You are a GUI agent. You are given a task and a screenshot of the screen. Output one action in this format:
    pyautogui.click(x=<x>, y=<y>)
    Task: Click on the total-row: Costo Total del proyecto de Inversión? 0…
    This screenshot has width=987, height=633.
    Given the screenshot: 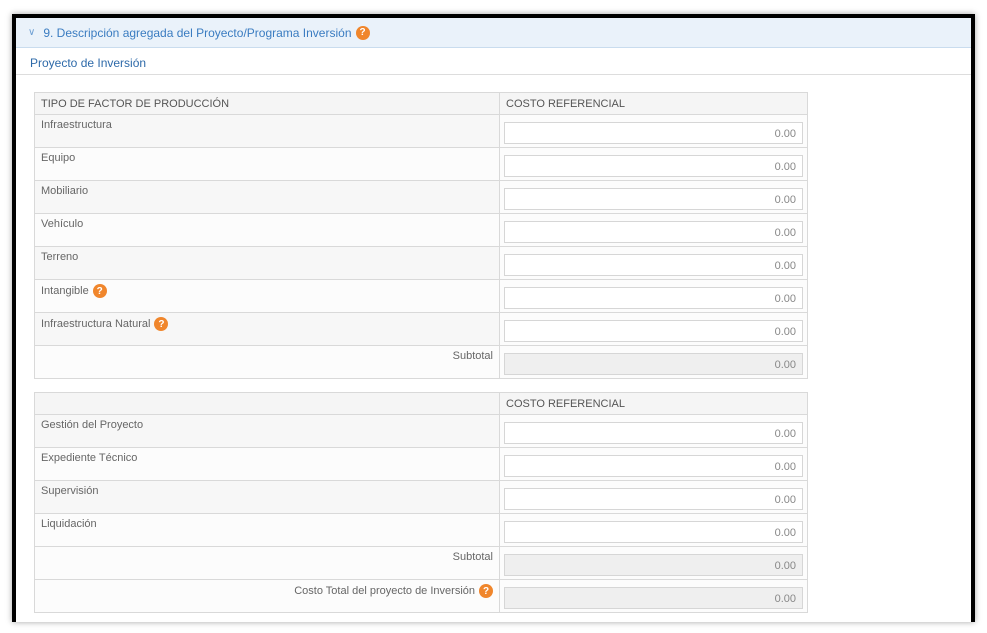 What is the action you would take?
    pyautogui.click(x=421, y=596)
    